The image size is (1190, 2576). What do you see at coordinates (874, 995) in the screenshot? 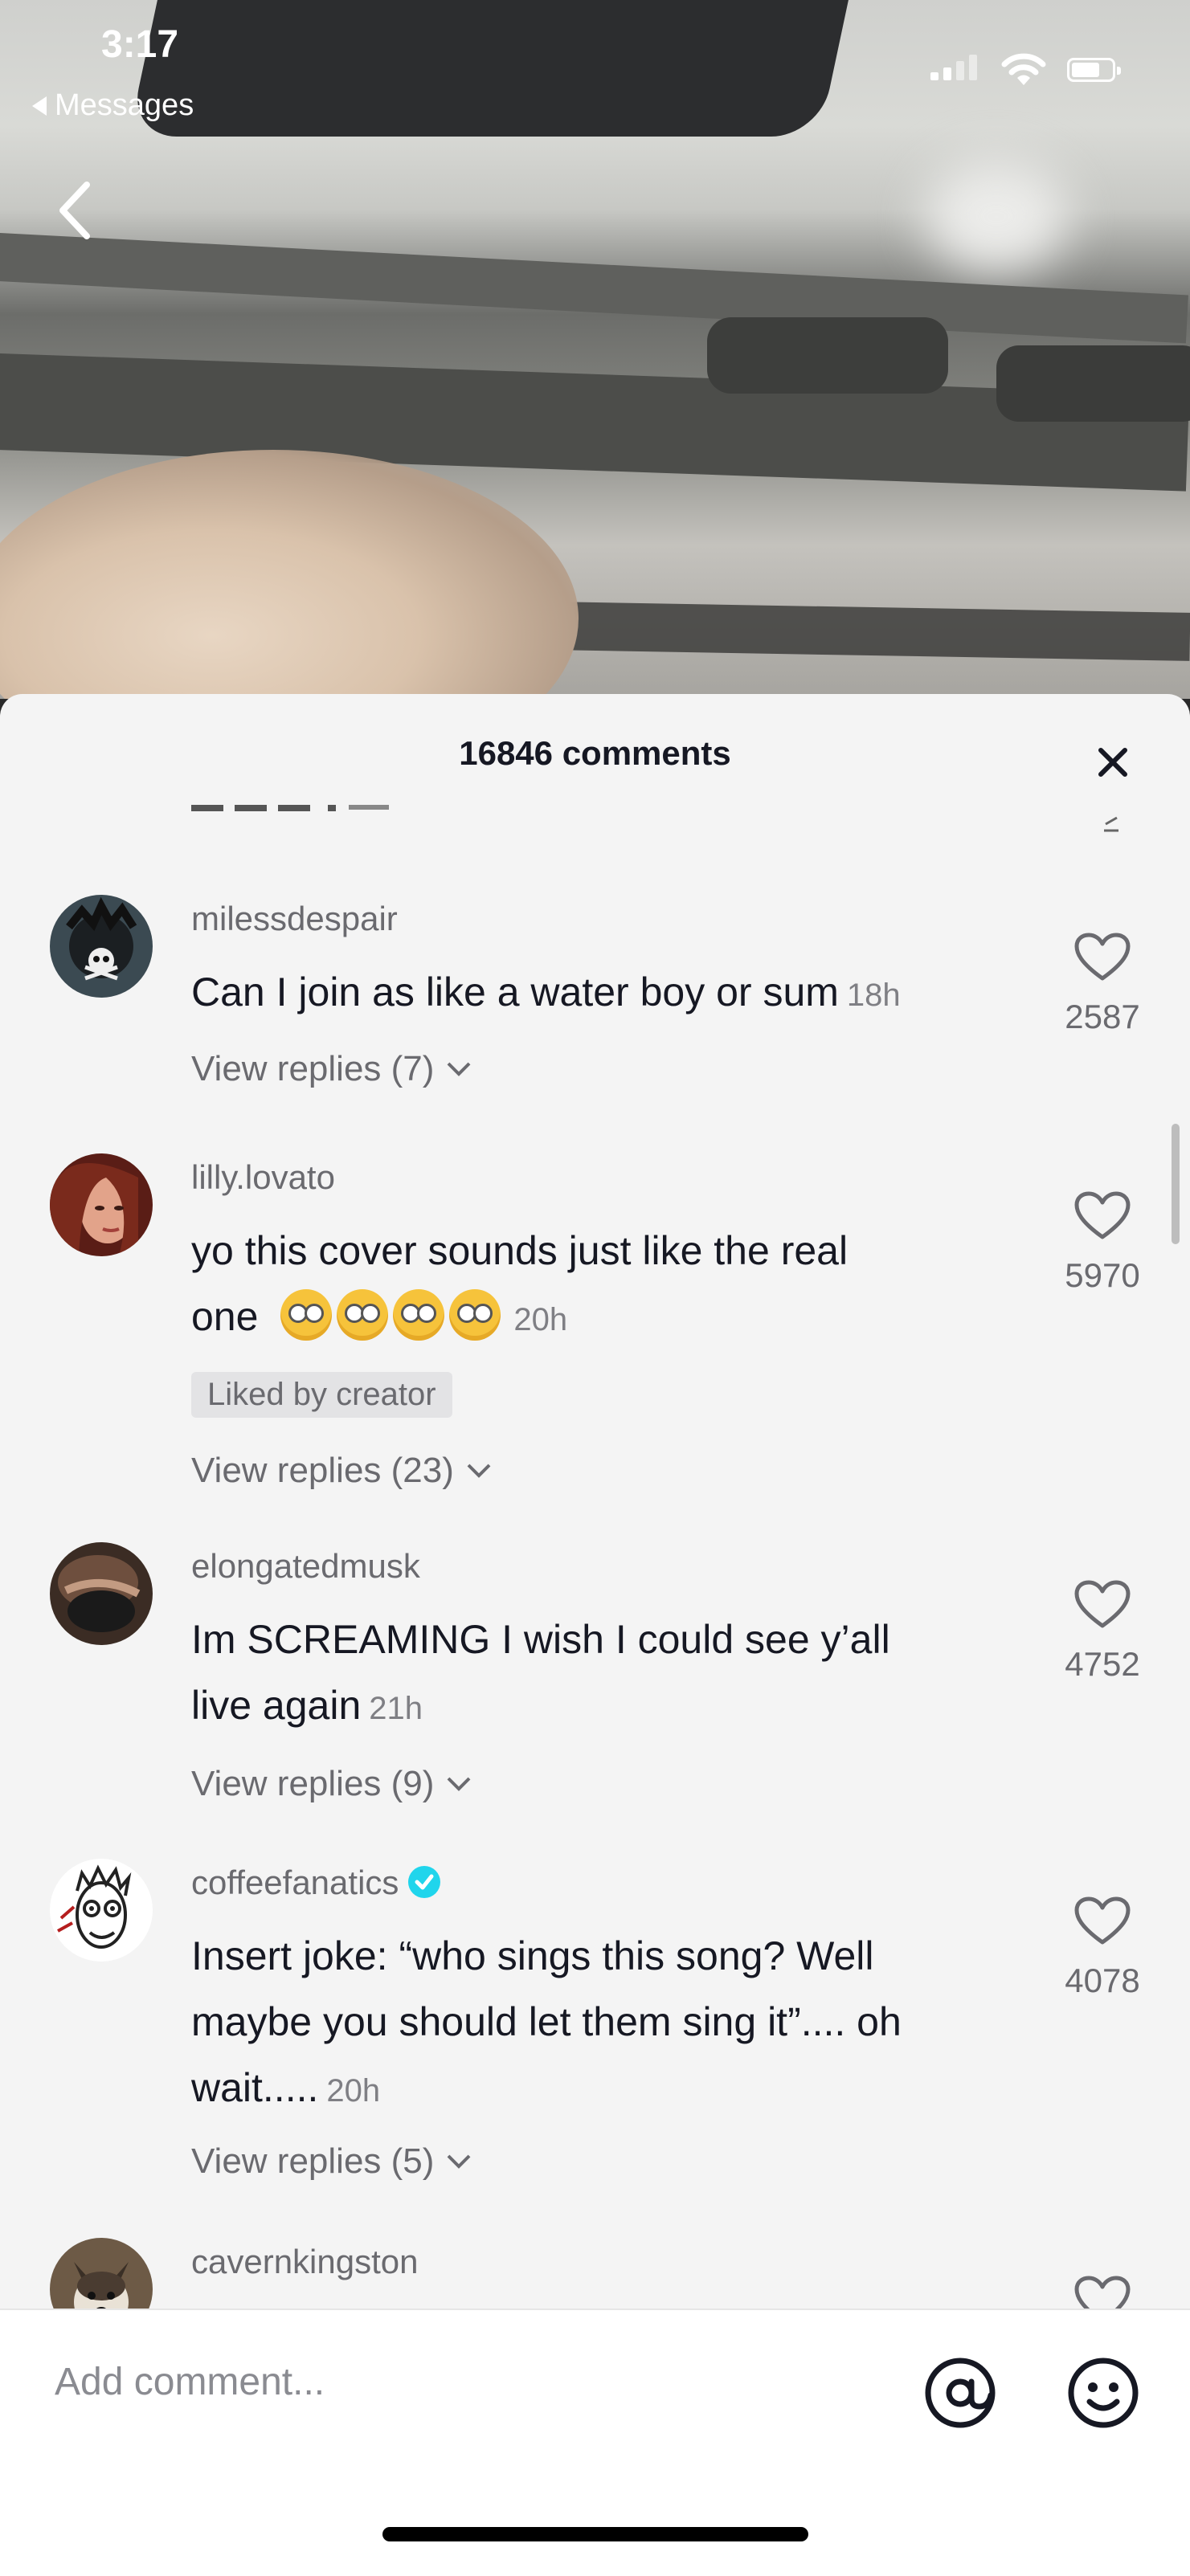
I see `comment-time: 18h` at bounding box center [874, 995].